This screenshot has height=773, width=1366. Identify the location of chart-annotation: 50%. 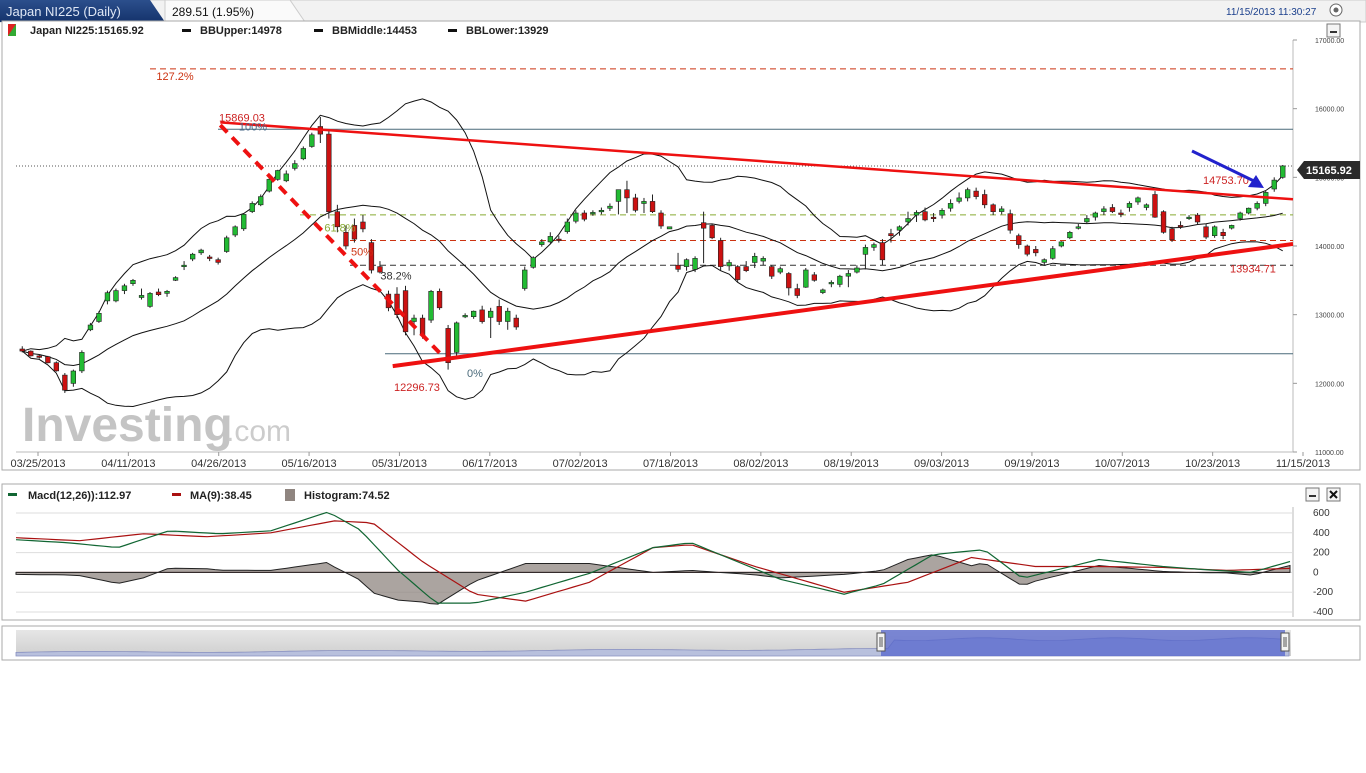
(362, 253).